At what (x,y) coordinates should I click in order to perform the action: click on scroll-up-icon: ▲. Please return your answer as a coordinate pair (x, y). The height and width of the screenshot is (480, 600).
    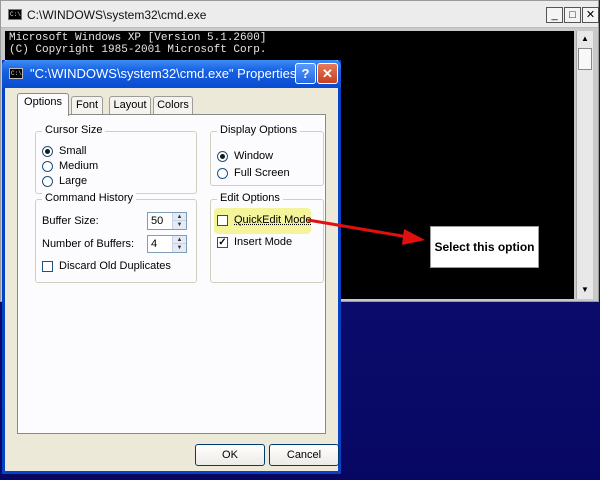
    Looking at the image, I should click on (585, 39).